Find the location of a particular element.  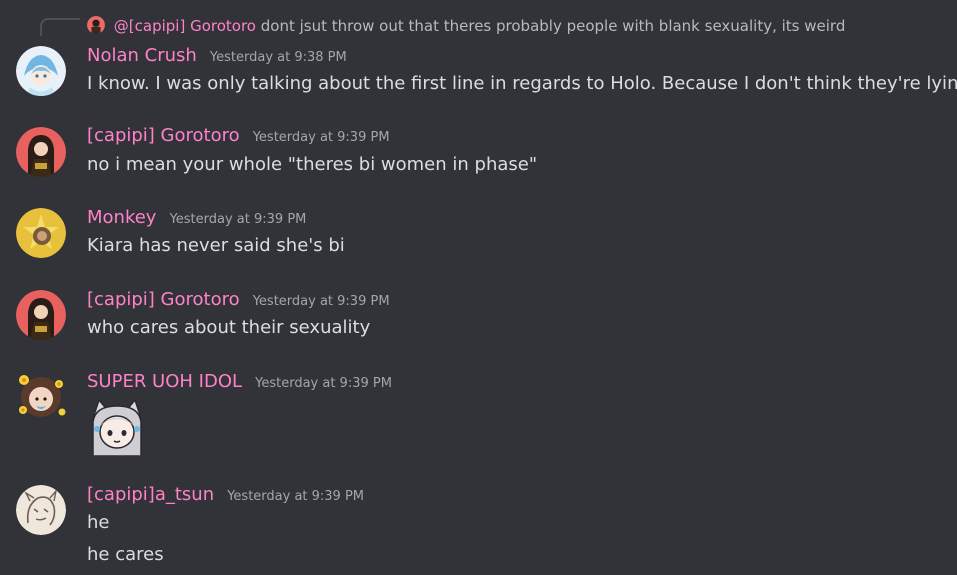

sticker-image is located at coordinates (117, 426).